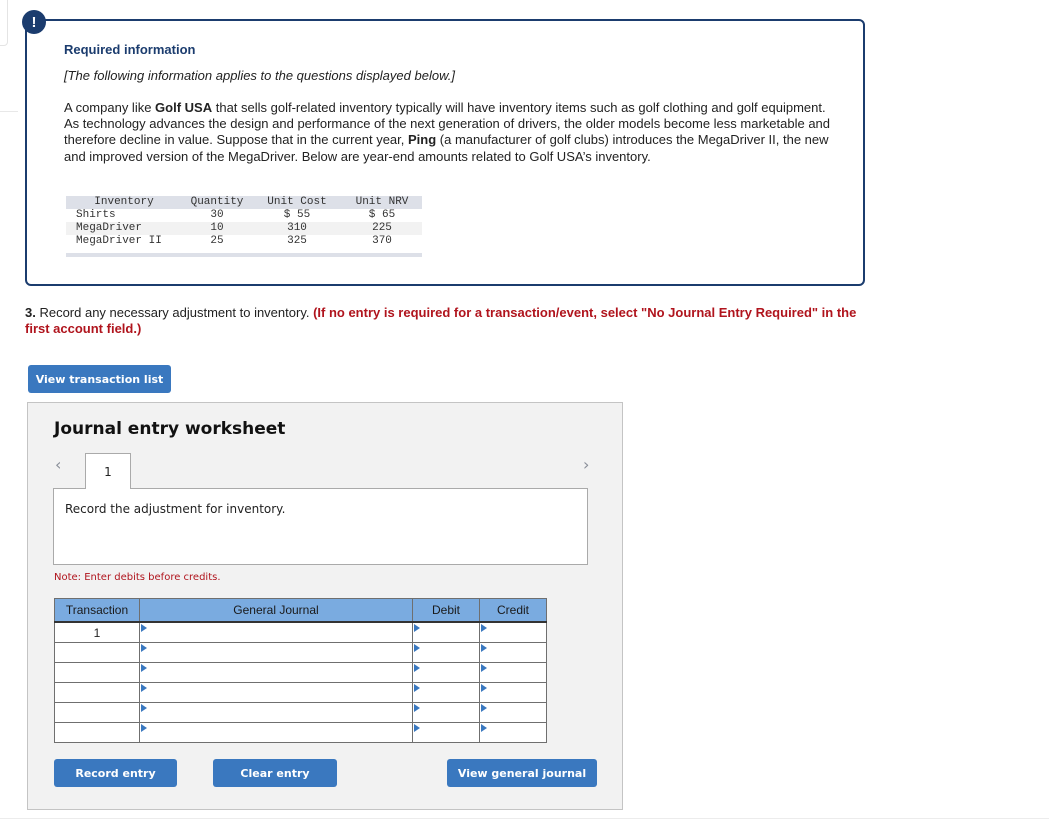 This screenshot has width=1049, height=824. Describe the element at coordinates (130, 49) in the screenshot. I see `required-information-title: Required information` at that location.